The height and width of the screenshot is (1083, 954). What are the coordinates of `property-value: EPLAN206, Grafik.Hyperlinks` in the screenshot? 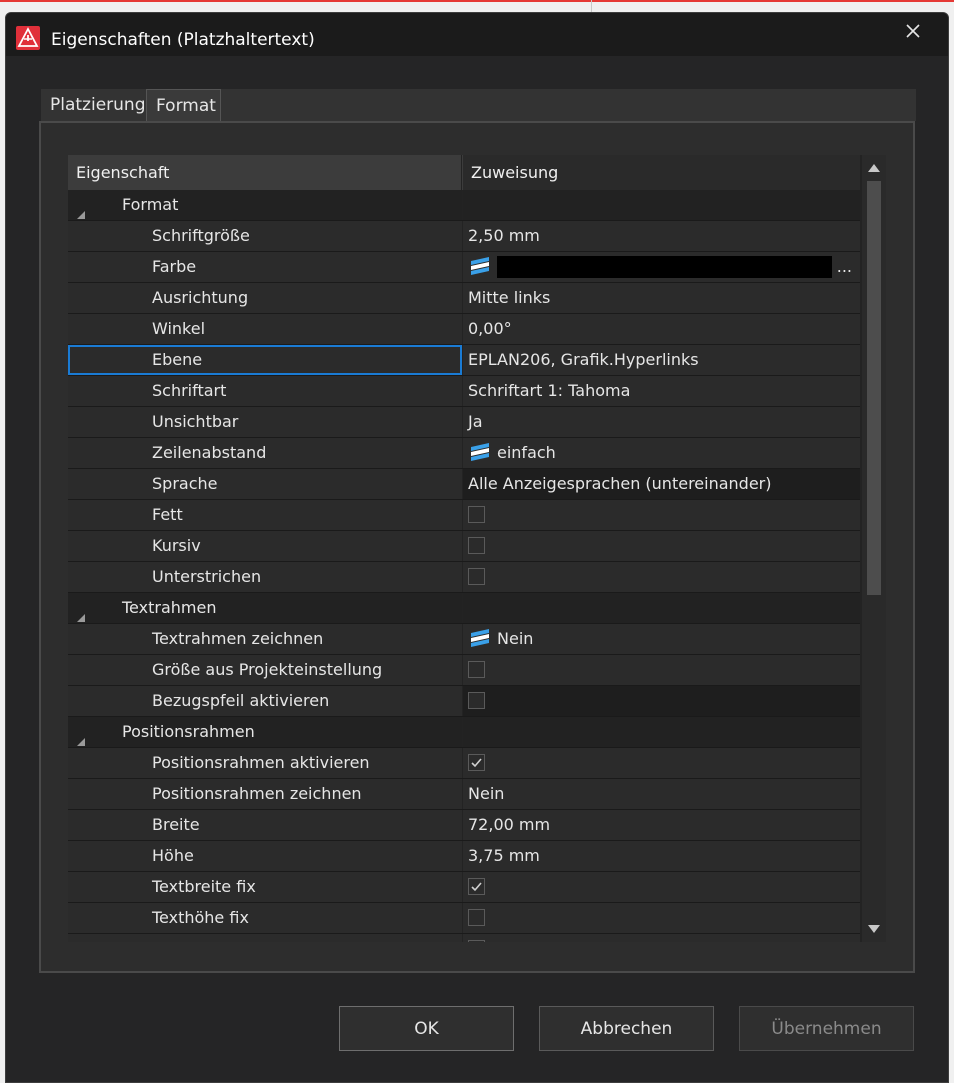 It's located at (661, 360).